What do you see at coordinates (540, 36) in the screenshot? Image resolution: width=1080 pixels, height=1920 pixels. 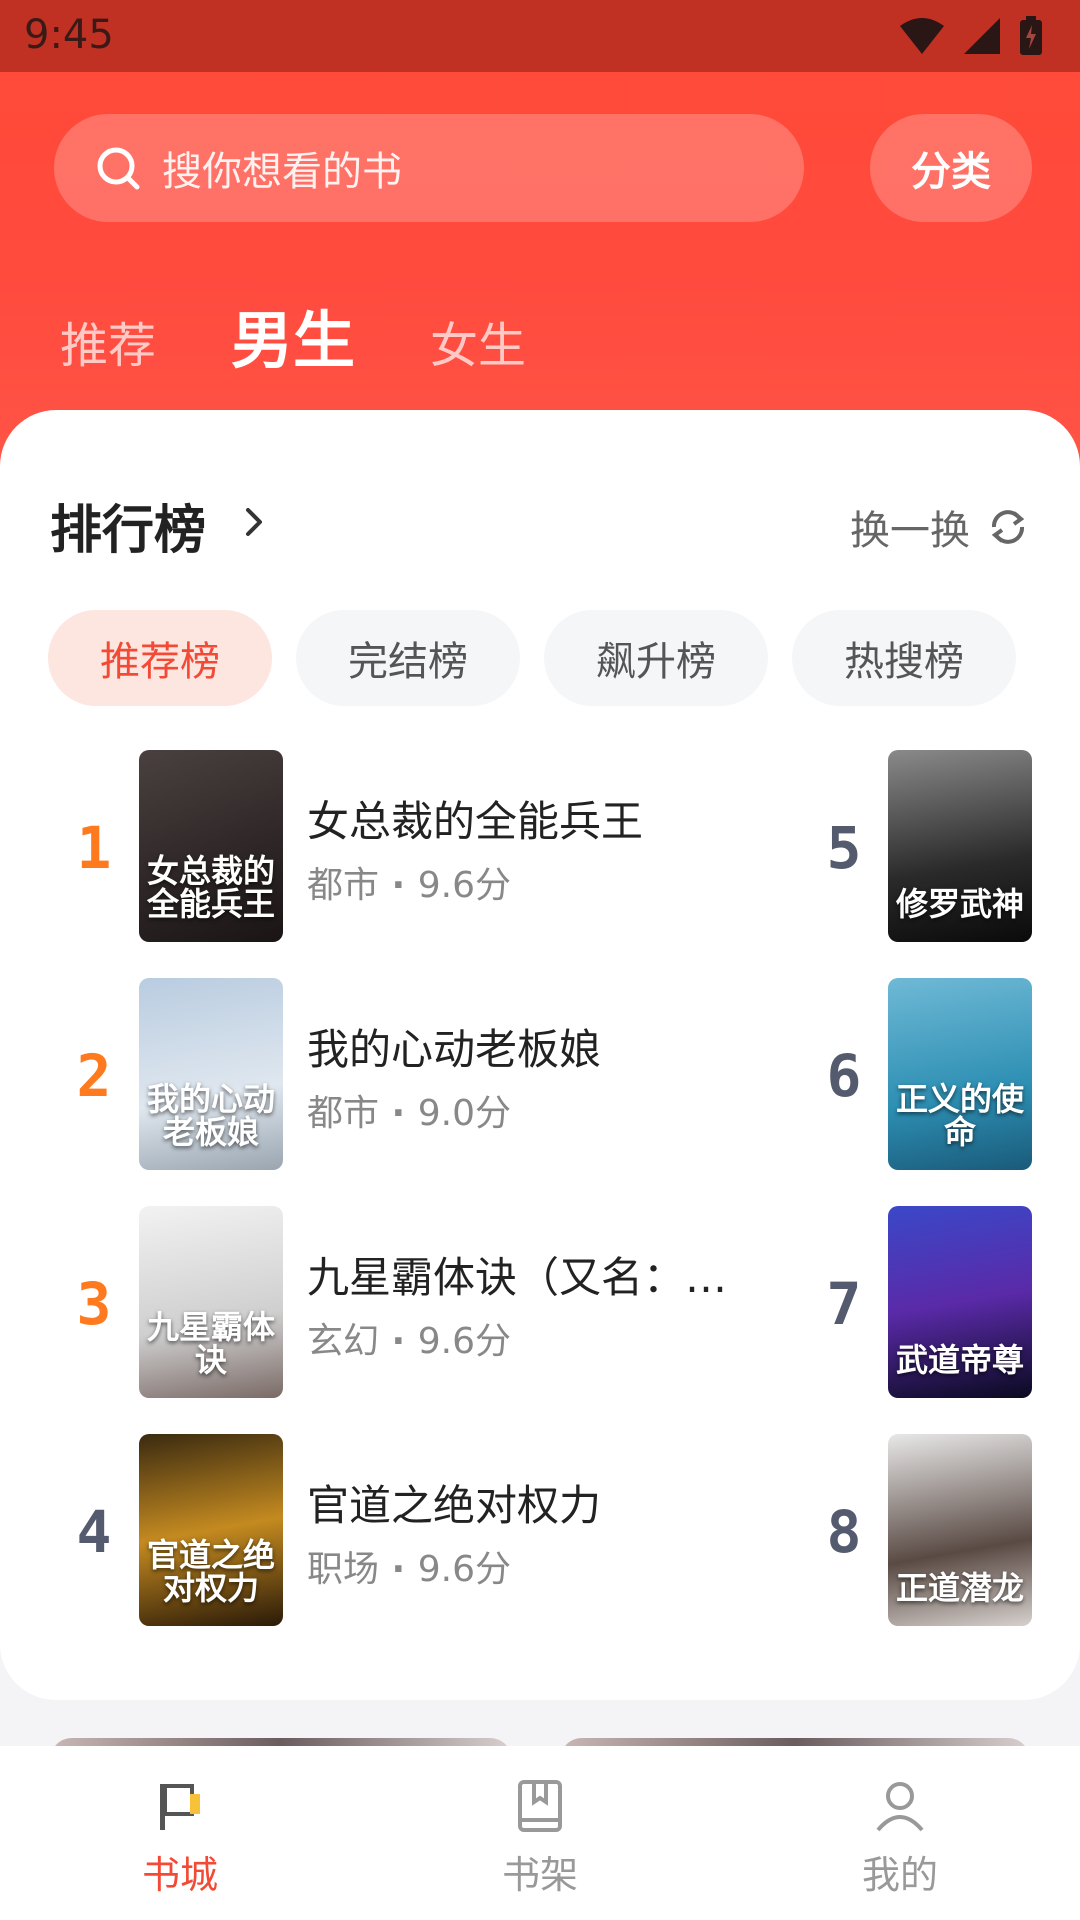 I see `status-bar: 9:45` at bounding box center [540, 36].